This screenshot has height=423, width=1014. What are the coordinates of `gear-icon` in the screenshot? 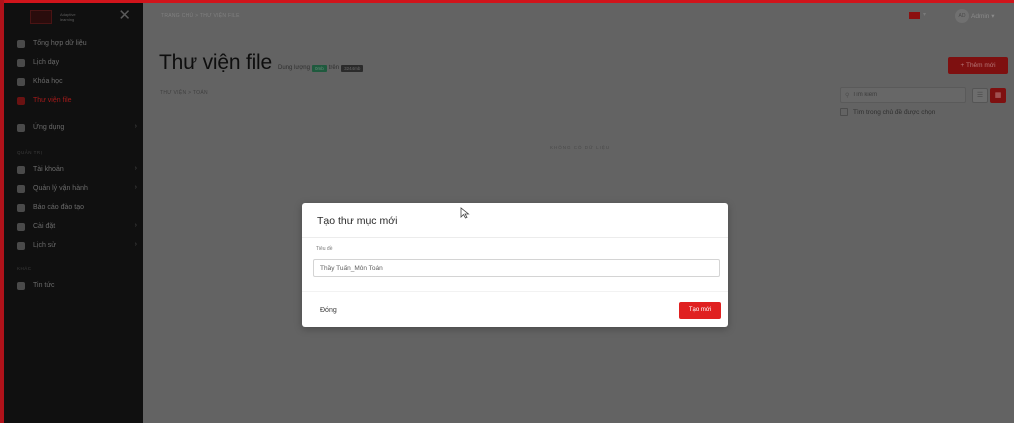 It's located at (21, 226).